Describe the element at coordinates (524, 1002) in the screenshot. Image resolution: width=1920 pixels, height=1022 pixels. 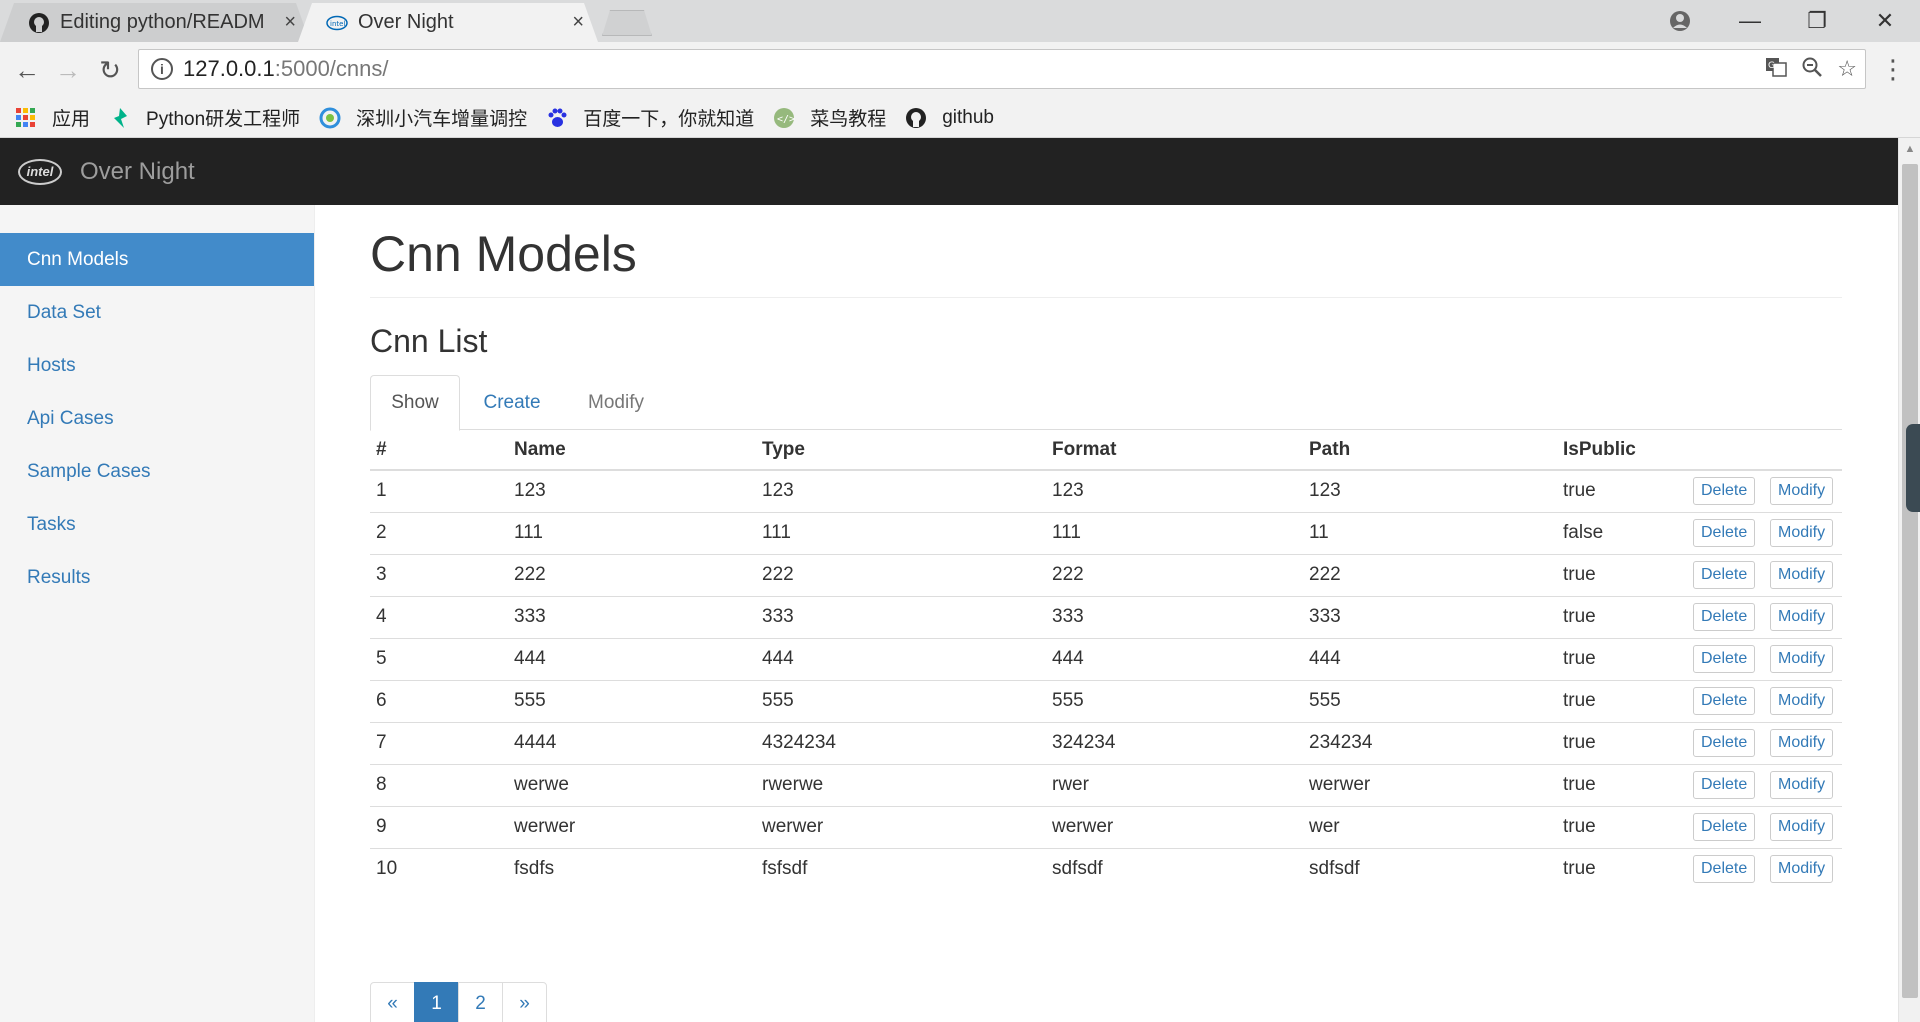
I see `pagination-next: »` at that location.